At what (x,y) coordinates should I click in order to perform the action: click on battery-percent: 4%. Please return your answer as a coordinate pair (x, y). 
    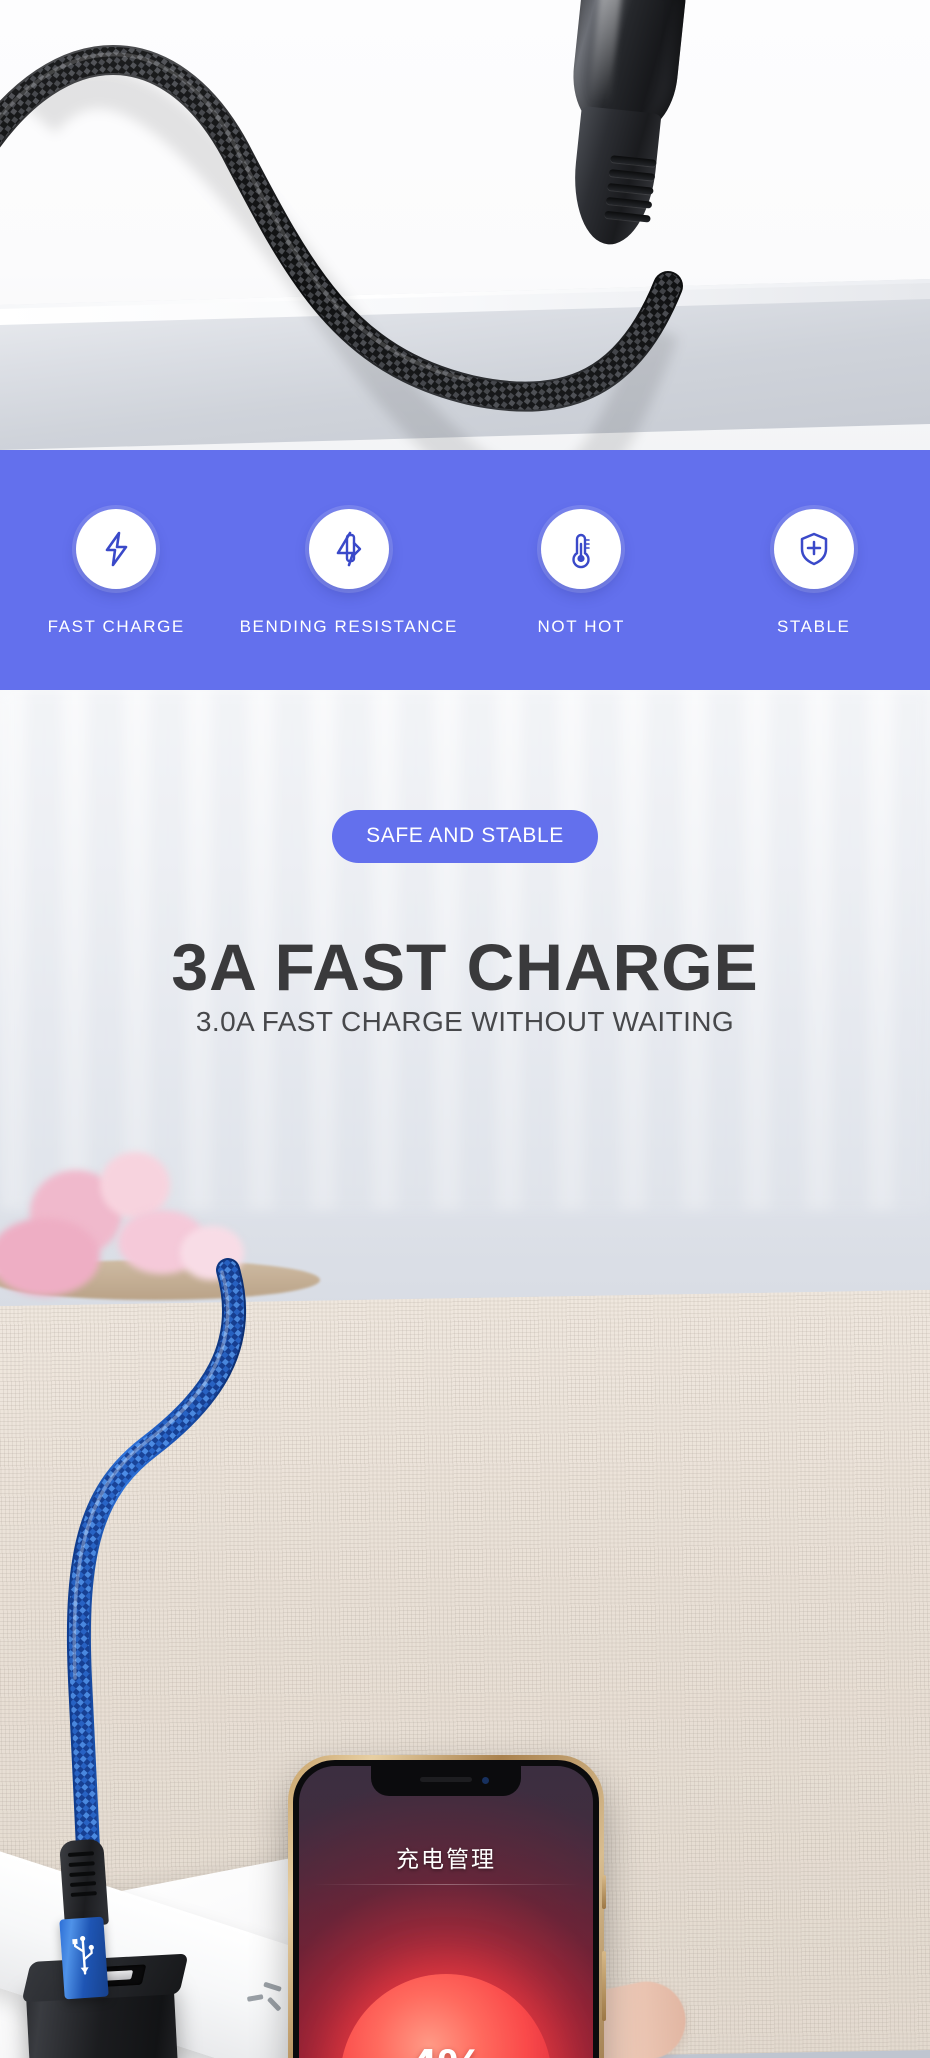
    Looking at the image, I should click on (446, 2048).